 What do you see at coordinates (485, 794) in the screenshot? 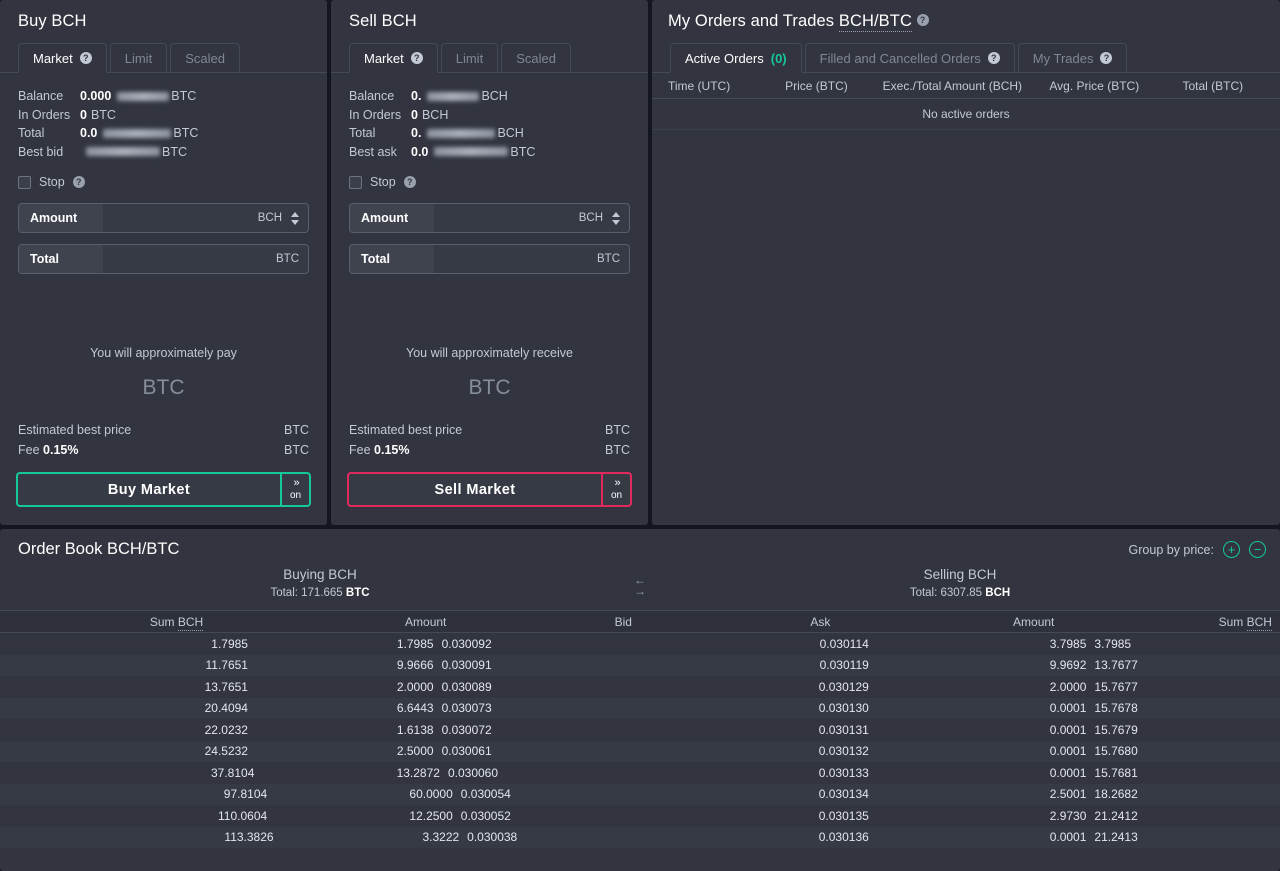
I see `bid-price: 0.030054` at bounding box center [485, 794].